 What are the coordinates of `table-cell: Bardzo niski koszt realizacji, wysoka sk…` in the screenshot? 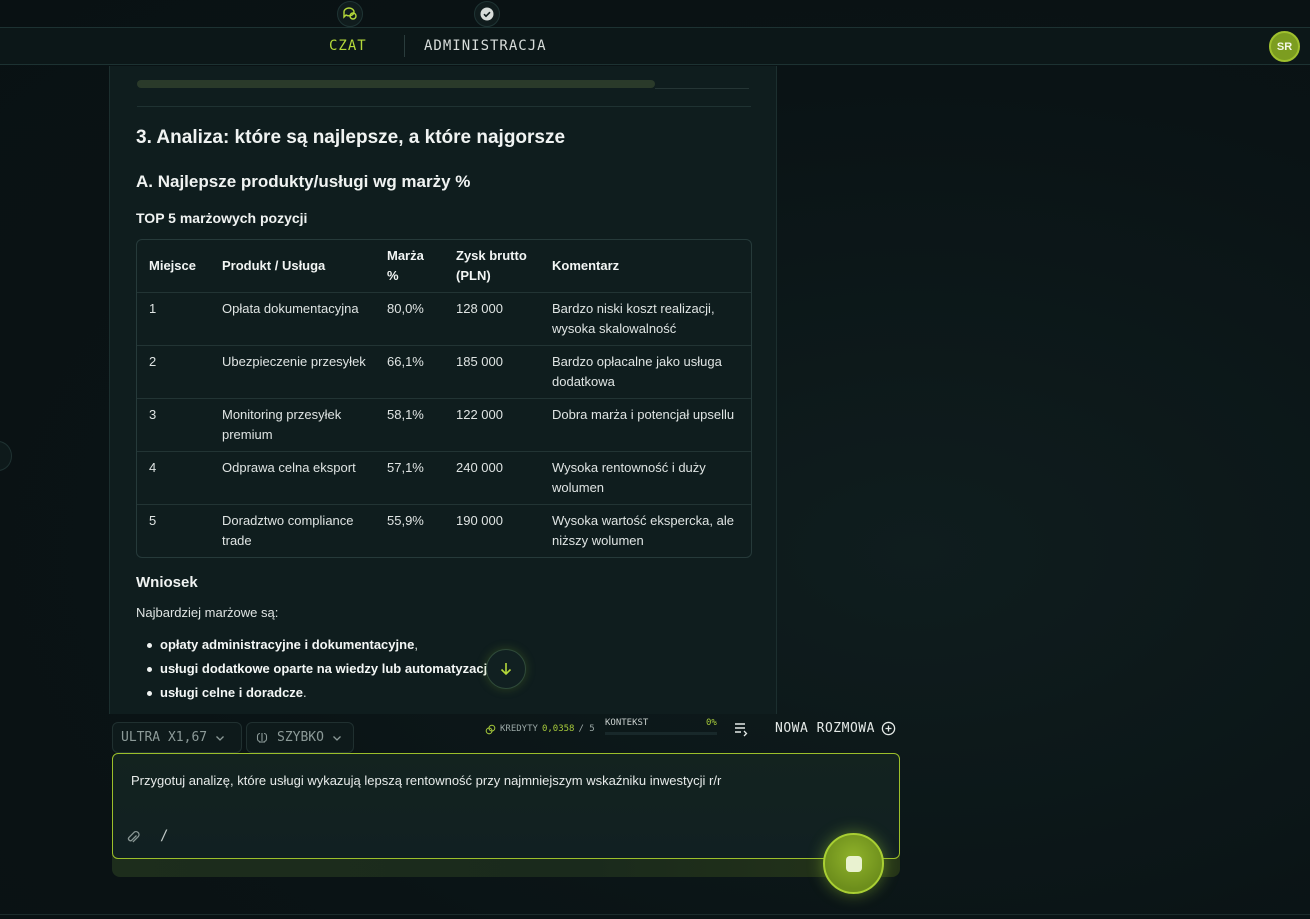 It's located at (633, 318).